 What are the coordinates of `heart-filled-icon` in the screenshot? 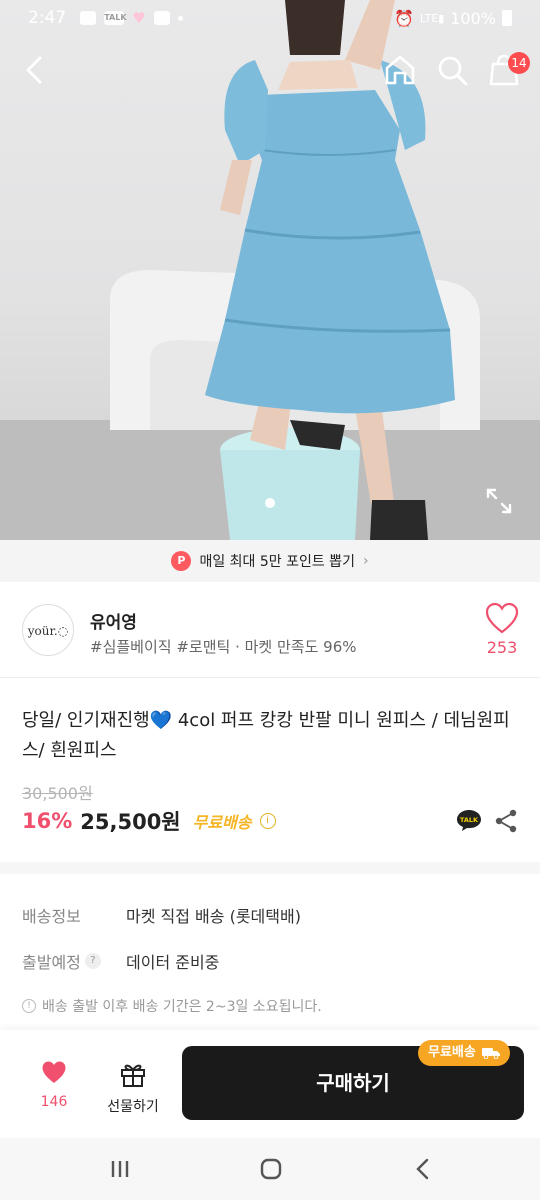 It's located at (54, 1072).